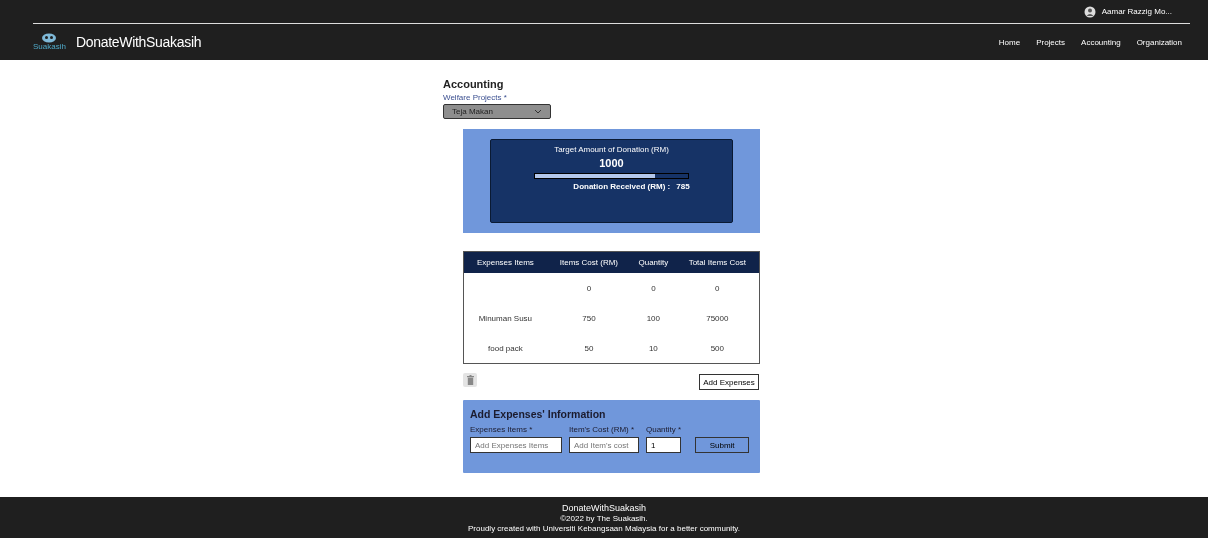  Describe the element at coordinates (589, 262) in the screenshot. I see `column-header: Items Cost (RM)` at that location.